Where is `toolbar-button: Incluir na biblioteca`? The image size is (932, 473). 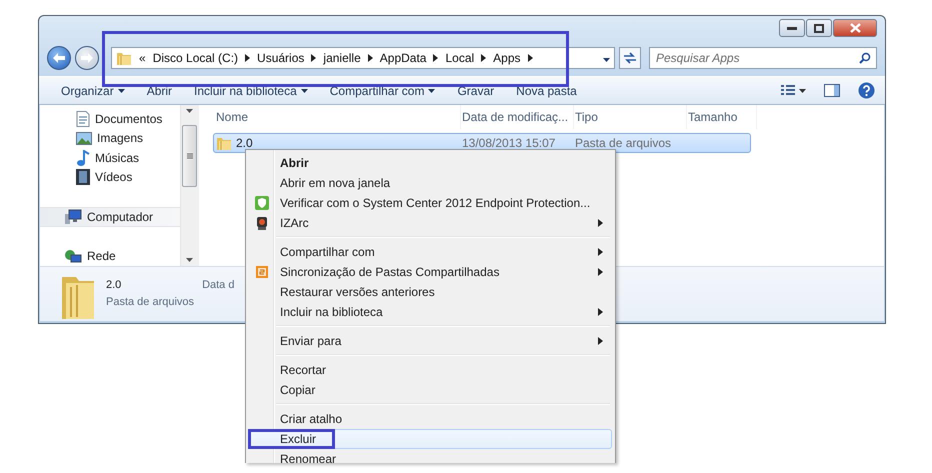 toolbar-button: Incluir na biblioteca is located at coordinates (251, 91).